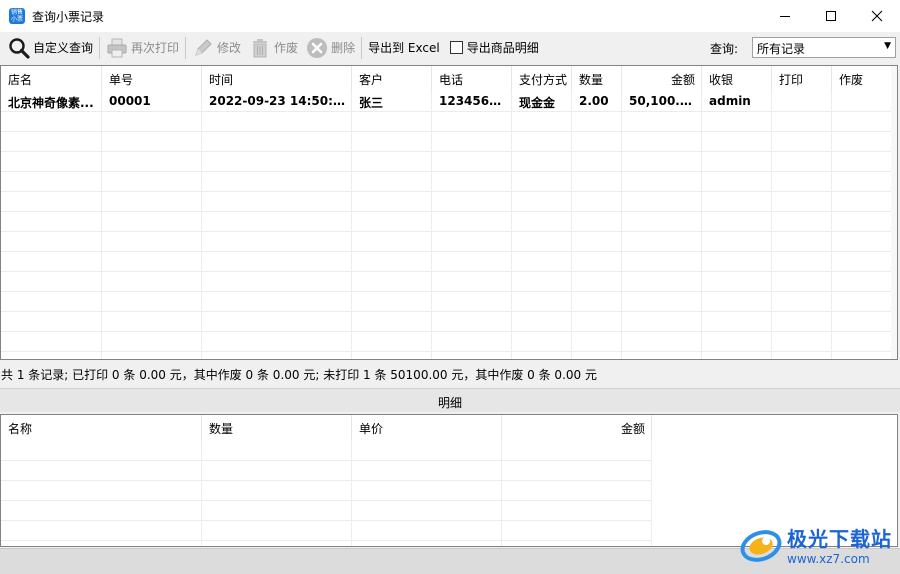  What do you see at coordinates (216, 48) in the screenshot?
I see `edit-button: 修改` at bounding box center [216, 48].